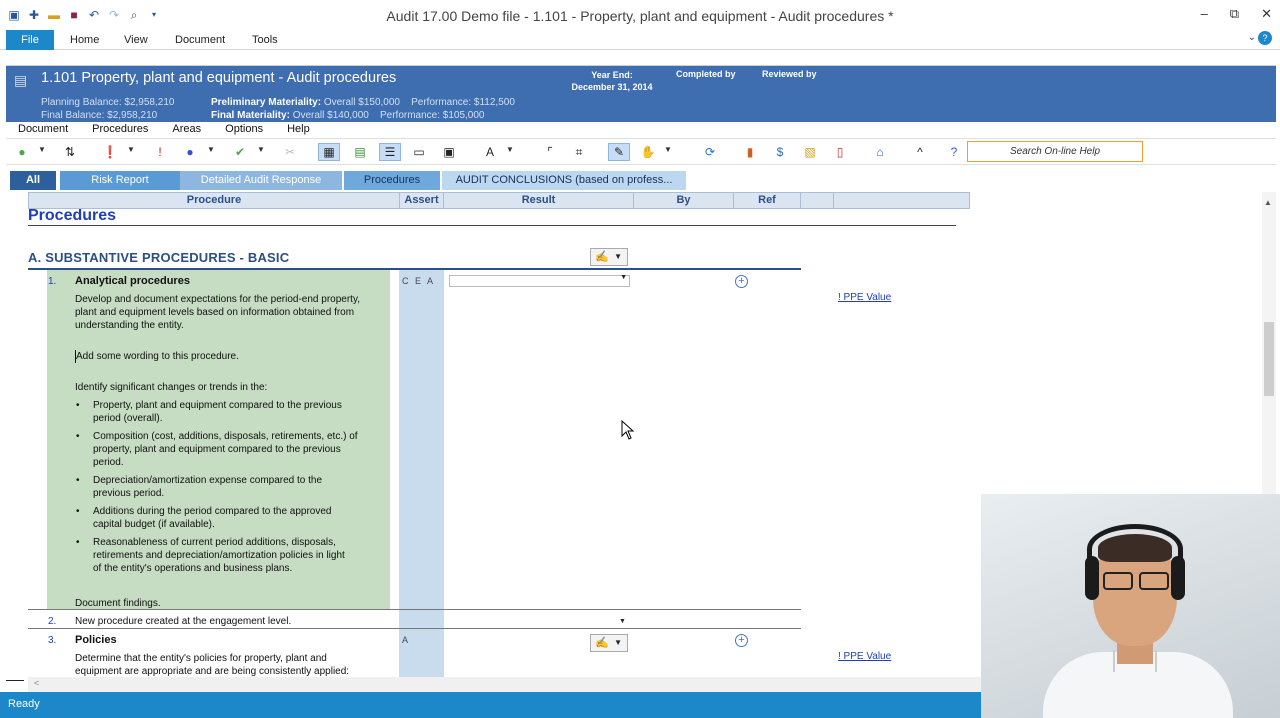 This screenshot has width=1280, height=718. What do you see at coordinates (244, 129) in the screenshot?
I see `menu-options: Options` at bounding box center [244, 129].